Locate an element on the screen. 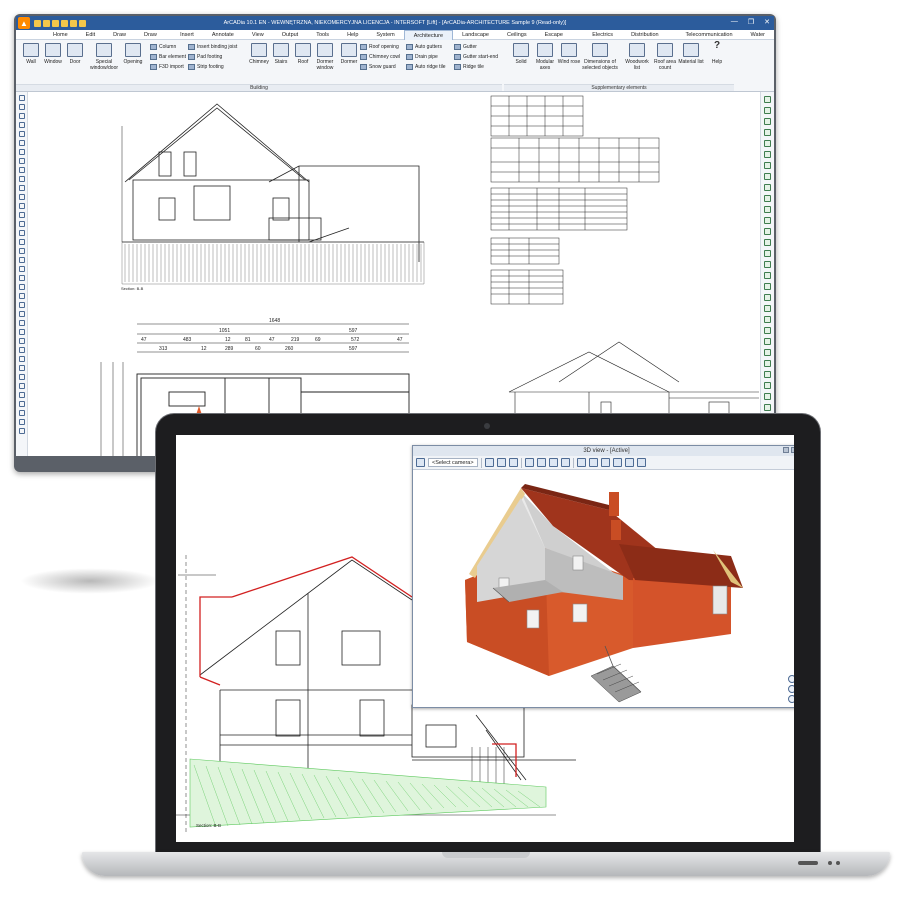  material-list-button: Material list is located at coordinates (691, 54).